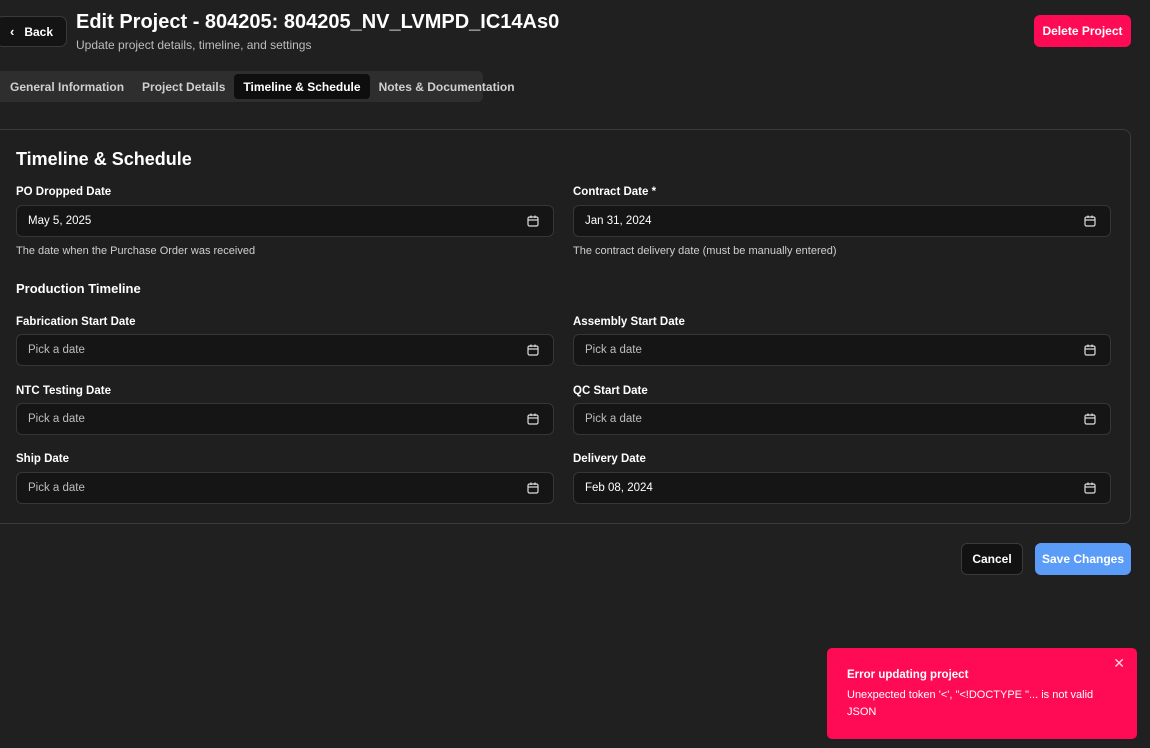 This screenshot has width=1150, height=748. I want to click on po-dropped-label: PO Dropped Date, so click(64, 192).